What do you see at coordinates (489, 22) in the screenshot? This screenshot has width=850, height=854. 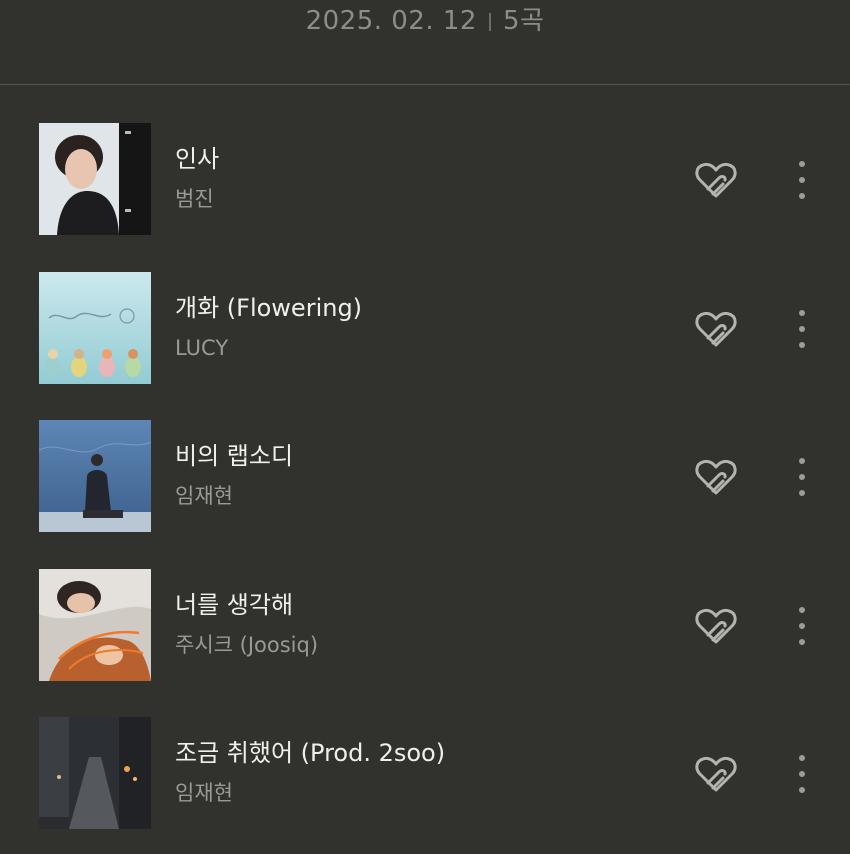 I see `meta-separator` at bounding box center [489, 22].